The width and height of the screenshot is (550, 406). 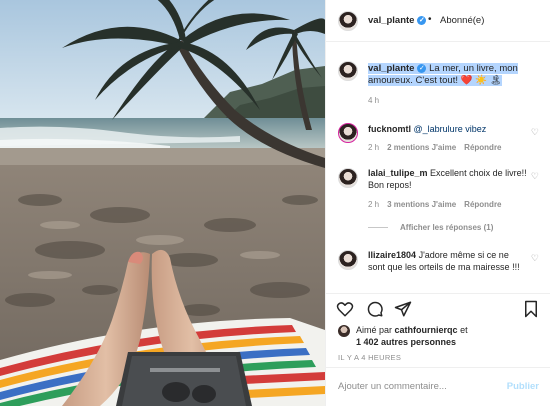 What do you see at coordinates (481, 80) in the screenshot?
I see `caption-emojis: ❤️ ☀️ 🏝` at bounding box center [481, 80].